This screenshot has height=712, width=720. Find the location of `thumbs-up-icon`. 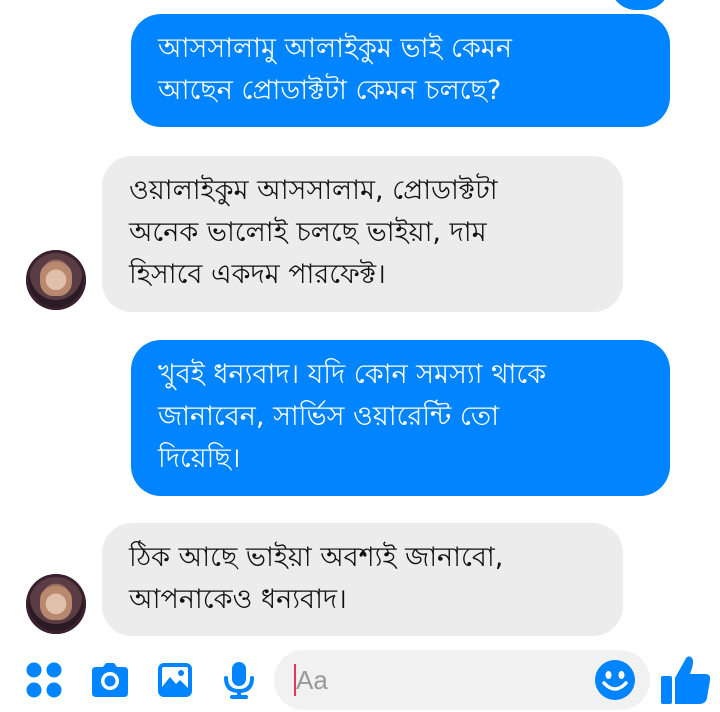

thumbs-up-icon is located at coordinates (686, 680).